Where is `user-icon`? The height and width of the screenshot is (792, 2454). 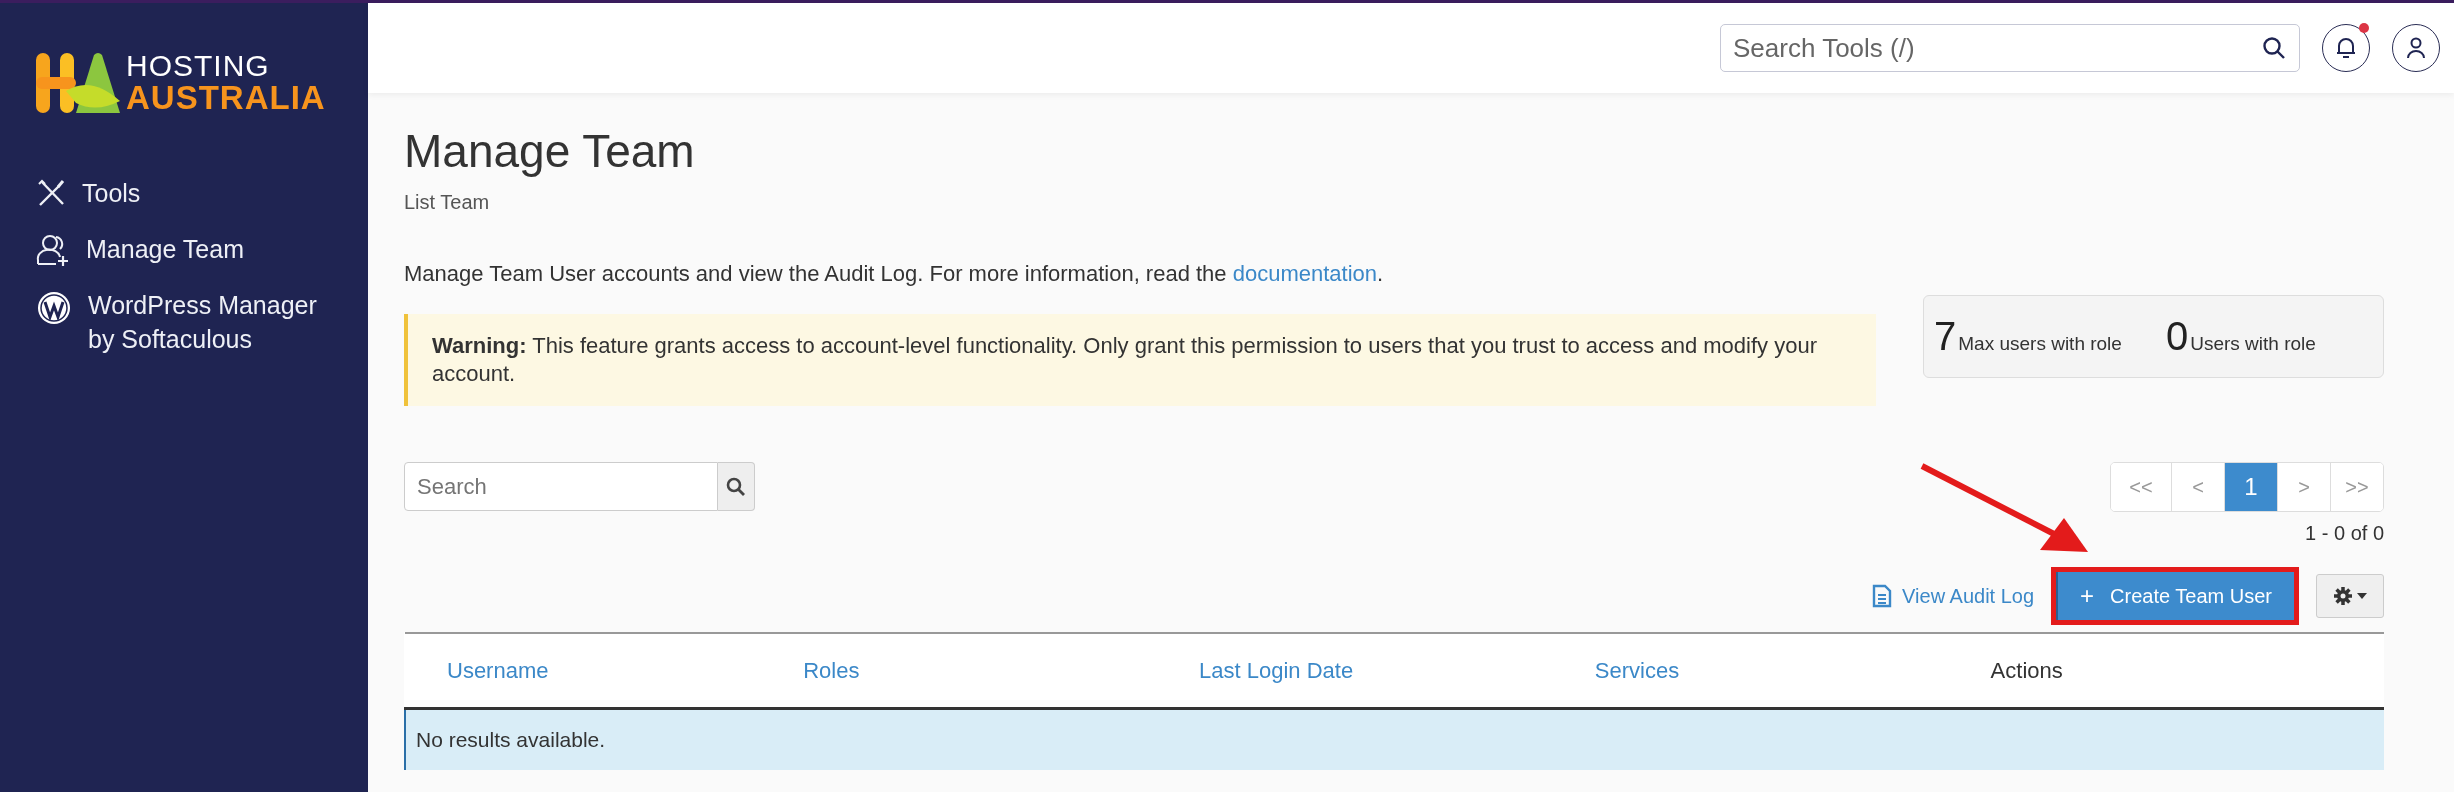
user-icon is located at coordinates (2416, 48).